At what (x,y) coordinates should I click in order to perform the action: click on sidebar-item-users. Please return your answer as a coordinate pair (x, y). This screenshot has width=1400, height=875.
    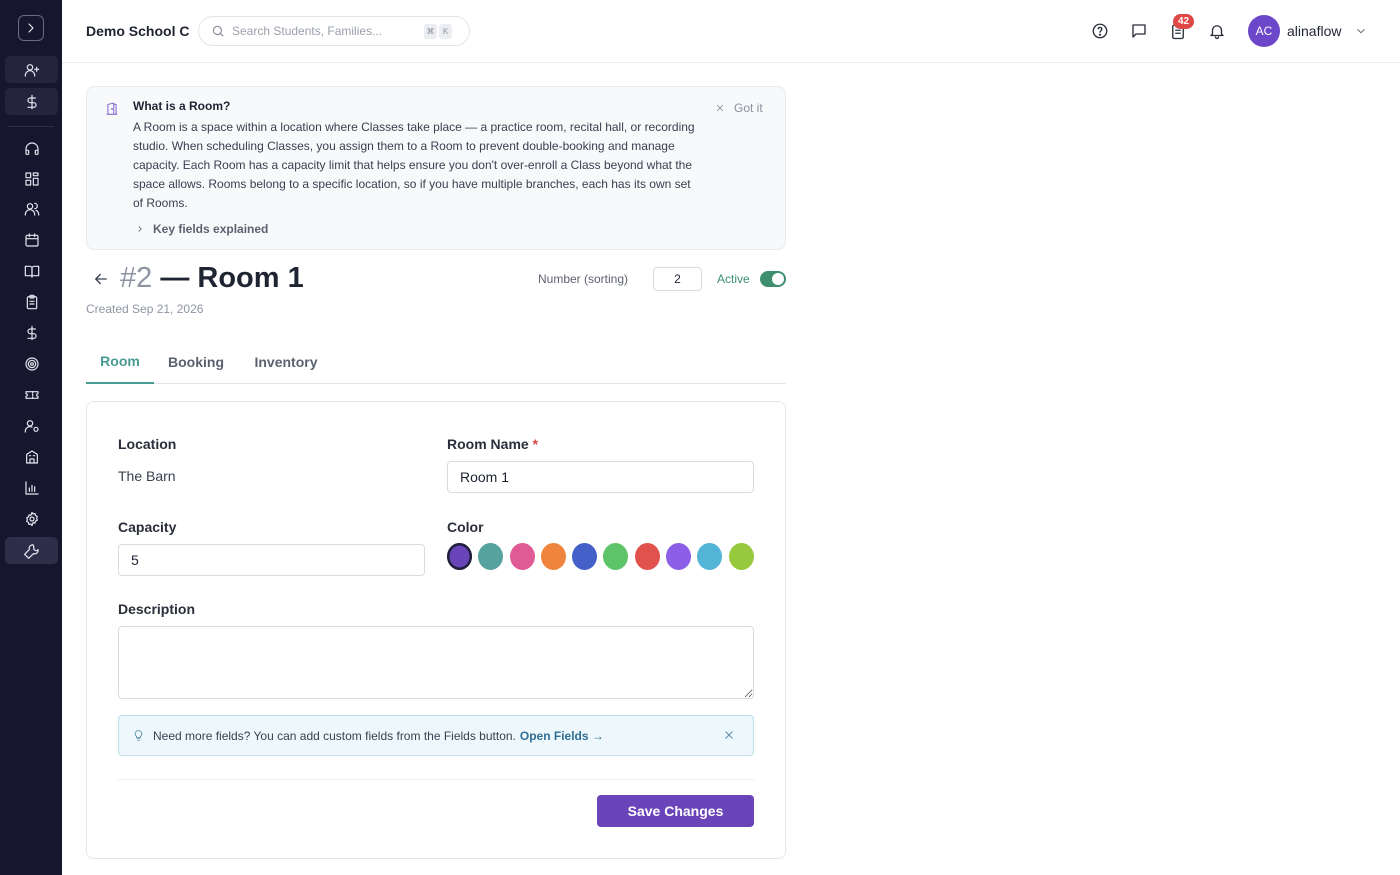
    Looking at the image, I should click on (31, 208).